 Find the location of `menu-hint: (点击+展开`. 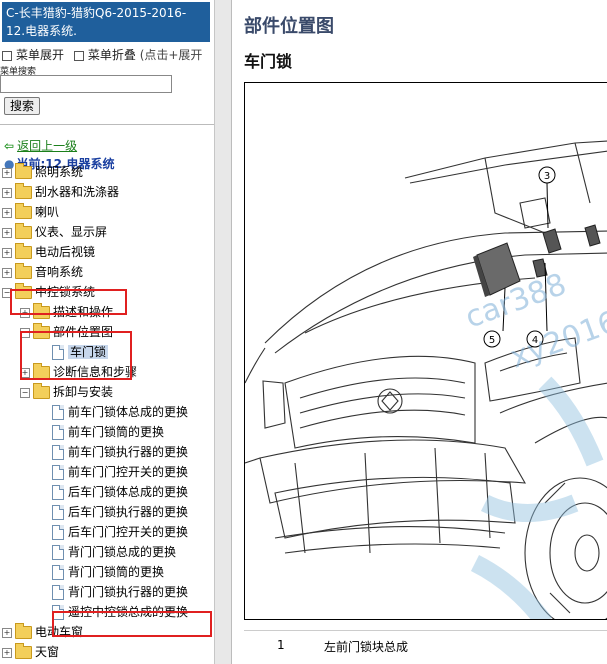

menu-hint: (点击+展开 is located at coordinates (171, 55).